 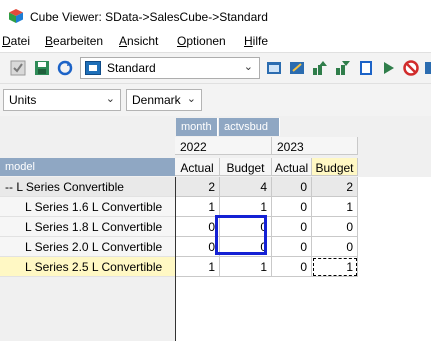 I want to click on year-header: 2022, so click(x=223, y=146).